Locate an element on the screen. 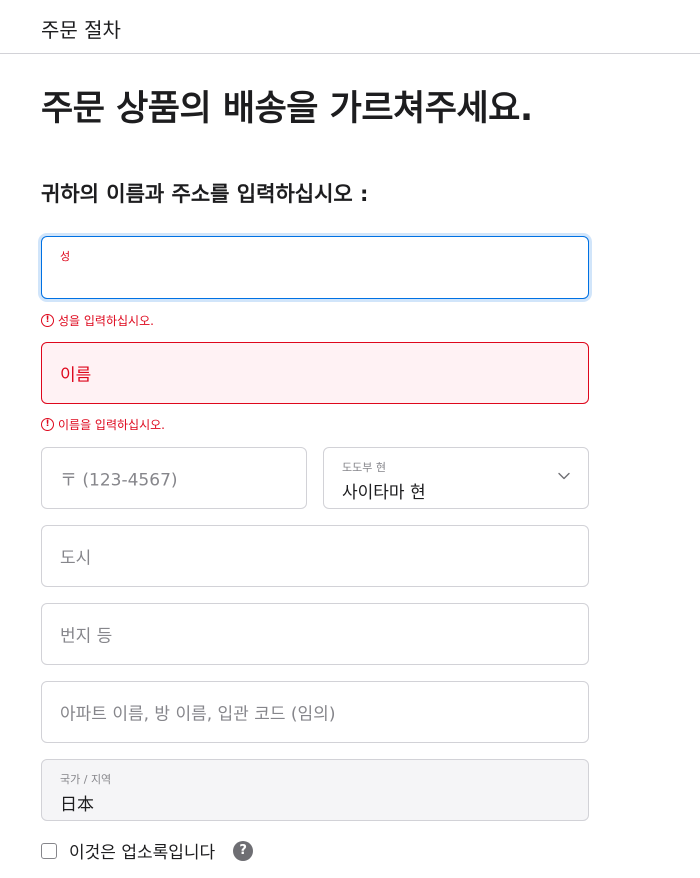 This screenshot has width=700, height=878. checkout-title: 주문 절차 is located at coordinates (81, 30).